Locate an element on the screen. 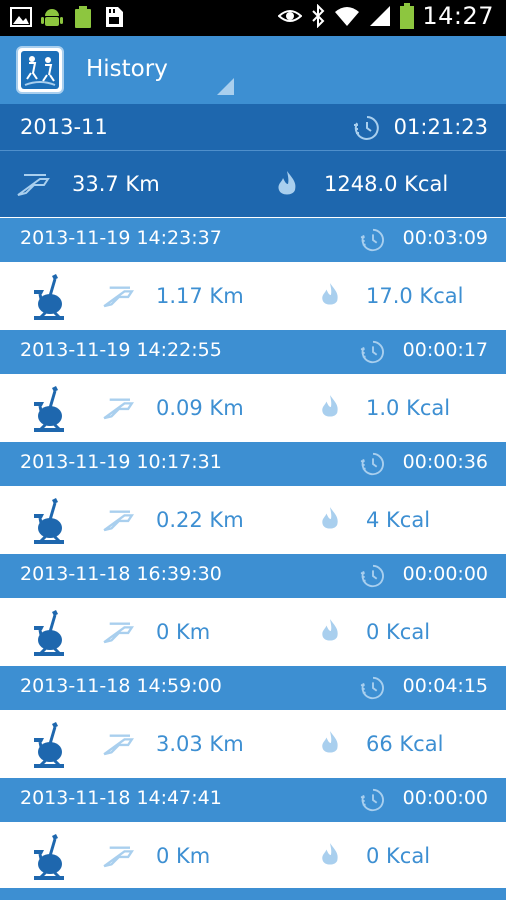  record-header: 2013-11-19 14:23:37 00:03:09 is located at coordinates (253, 240).